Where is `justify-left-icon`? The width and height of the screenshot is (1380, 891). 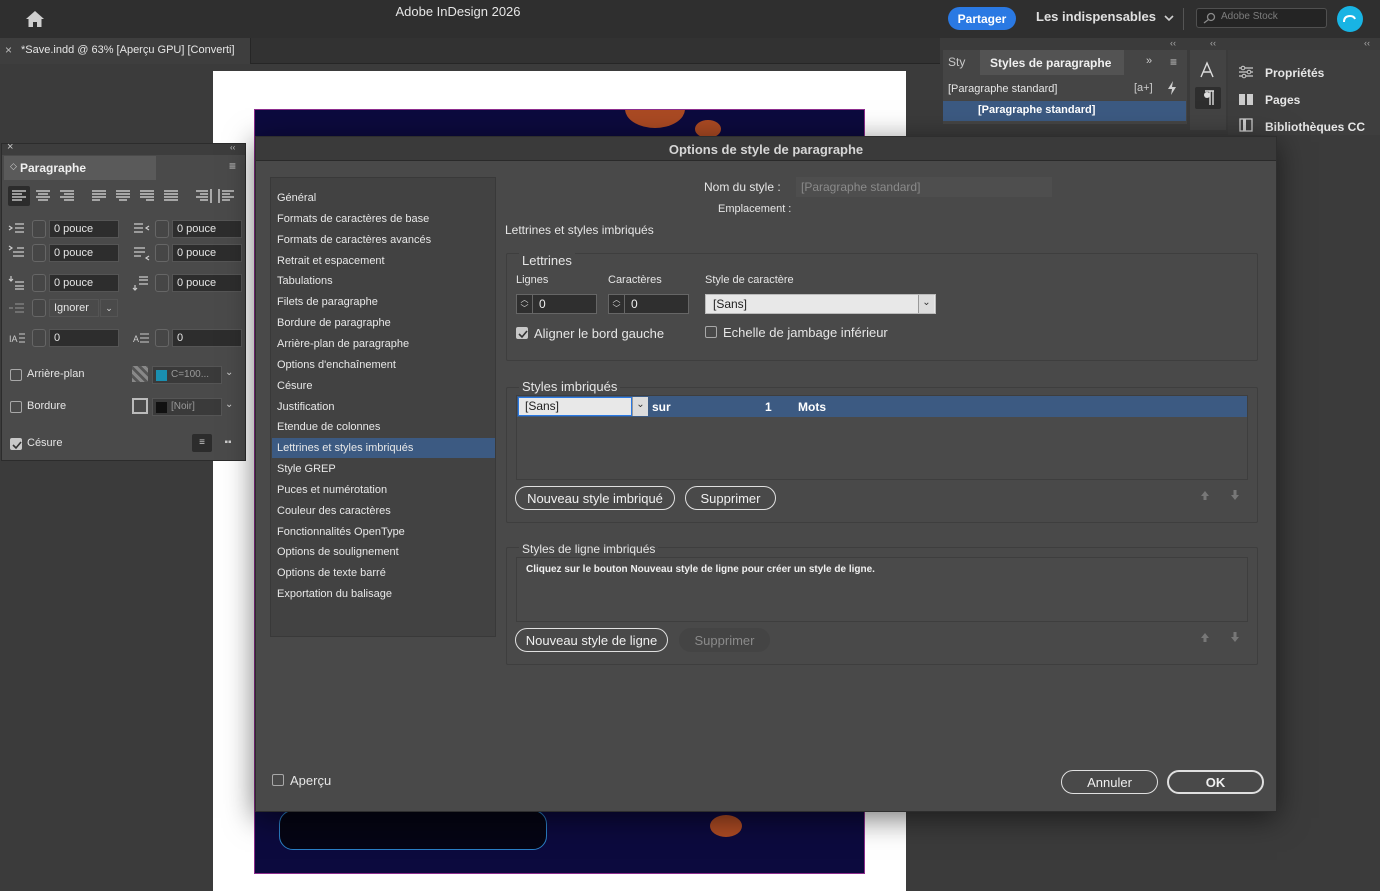
justify-left-icon is located at coordinates (99, 196).